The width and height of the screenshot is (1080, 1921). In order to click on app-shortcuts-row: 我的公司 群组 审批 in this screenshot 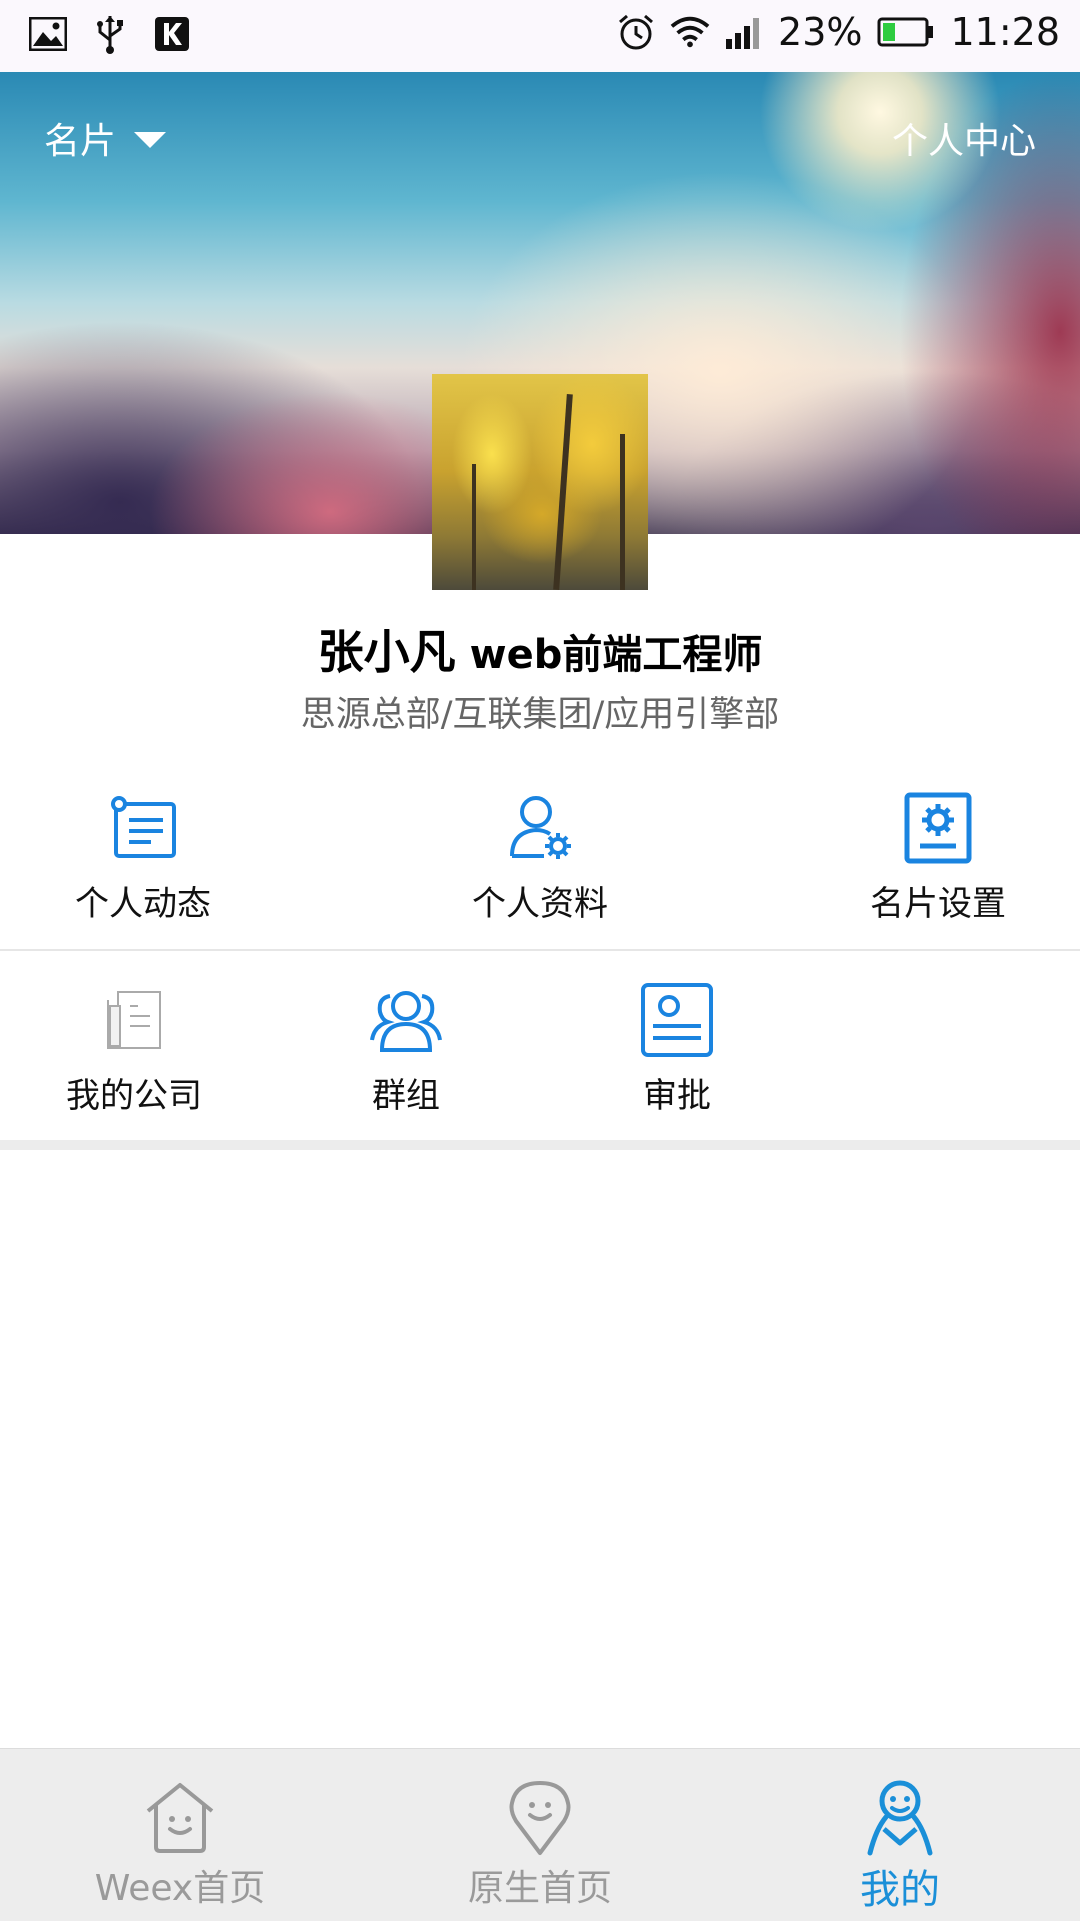, I will do `click(540, 1055)`.